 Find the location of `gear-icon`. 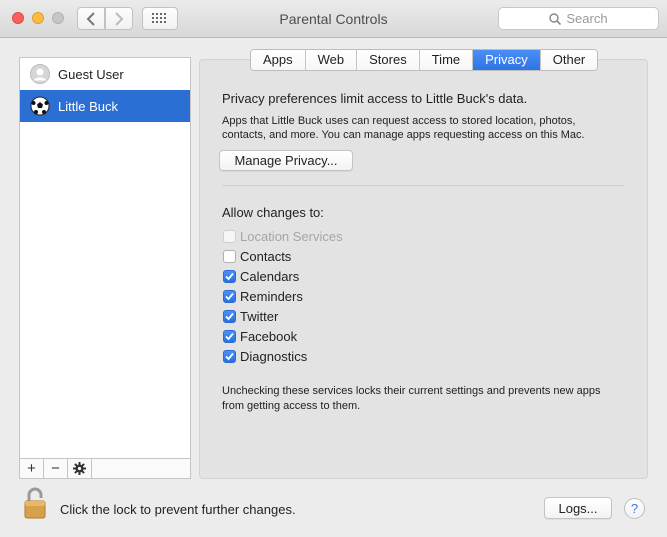

gear-icon is located at coordinates (79, 468).